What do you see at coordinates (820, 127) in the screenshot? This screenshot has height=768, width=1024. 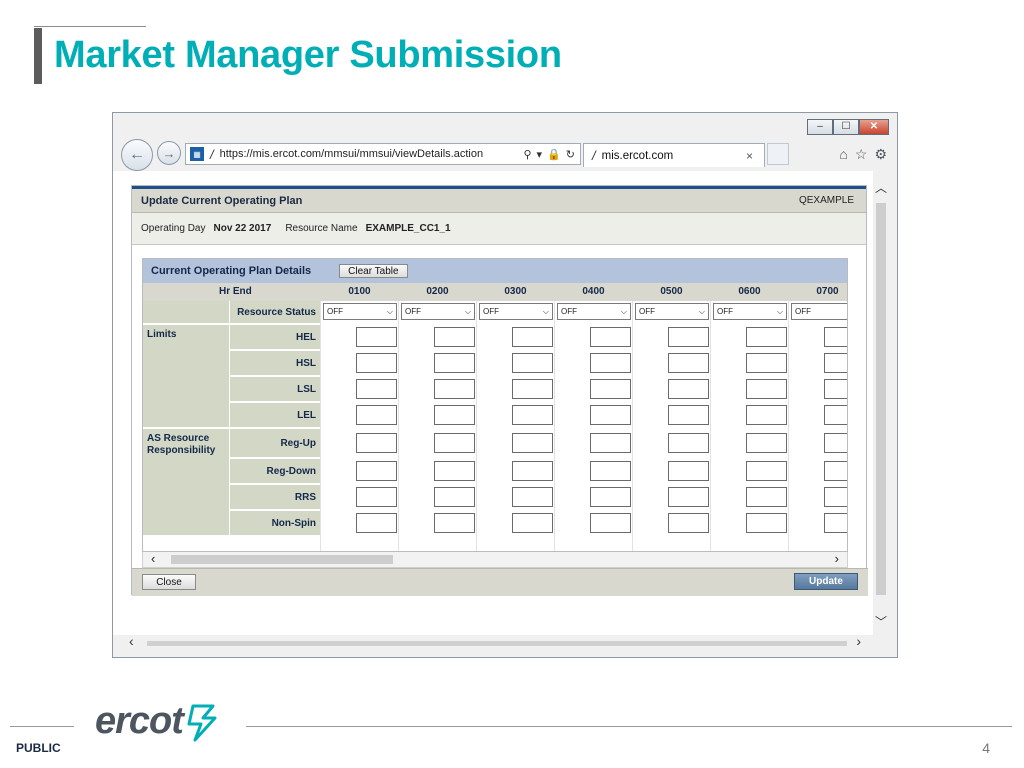 I see `minimize-button: –` at bounding box center [820, 127].